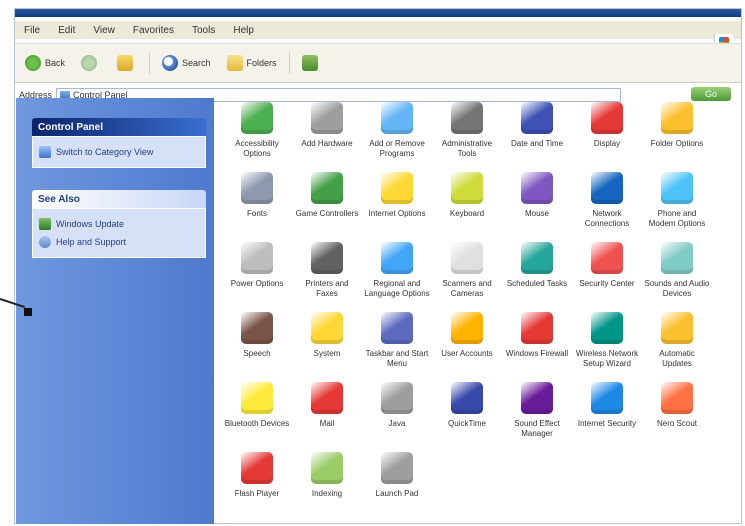 The image size is (745, 526). Describe the element at coordinates (91, 63) in the screenshot. I see `forward-button` at that location.